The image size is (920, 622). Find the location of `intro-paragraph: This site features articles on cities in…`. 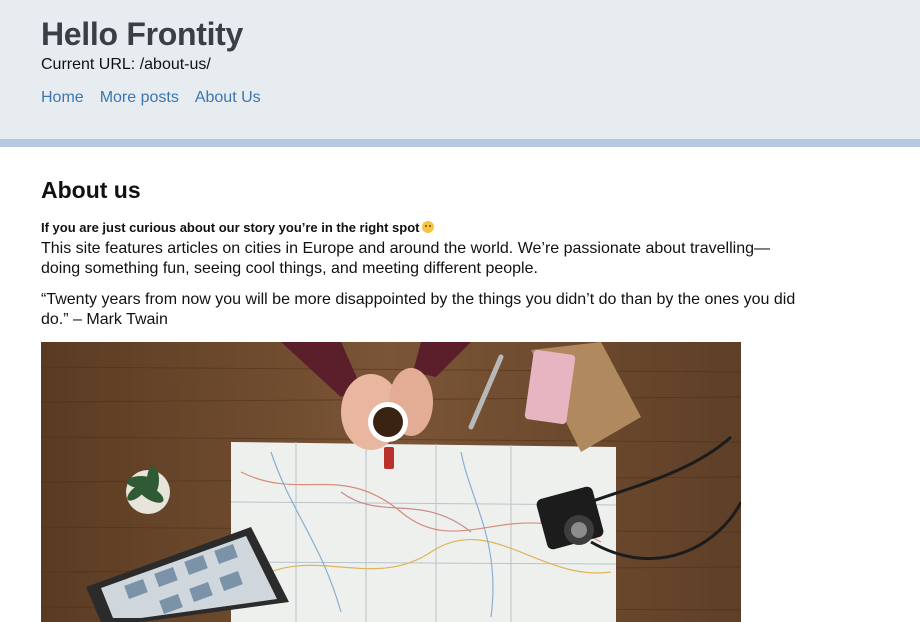

intro-paragraph: This site features articles on cities in… is located at coordinates (405, 258).